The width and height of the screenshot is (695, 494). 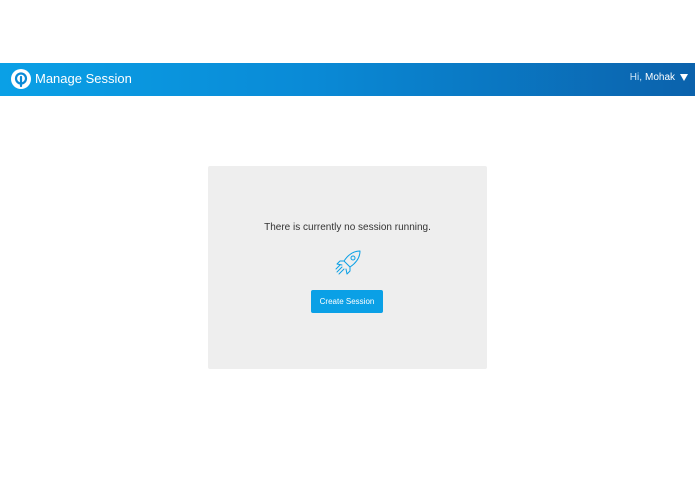 What do you see at coordinates (684, 77) in the screenshot?
I see `caret-down-icon` at bounding box center [684, 77].